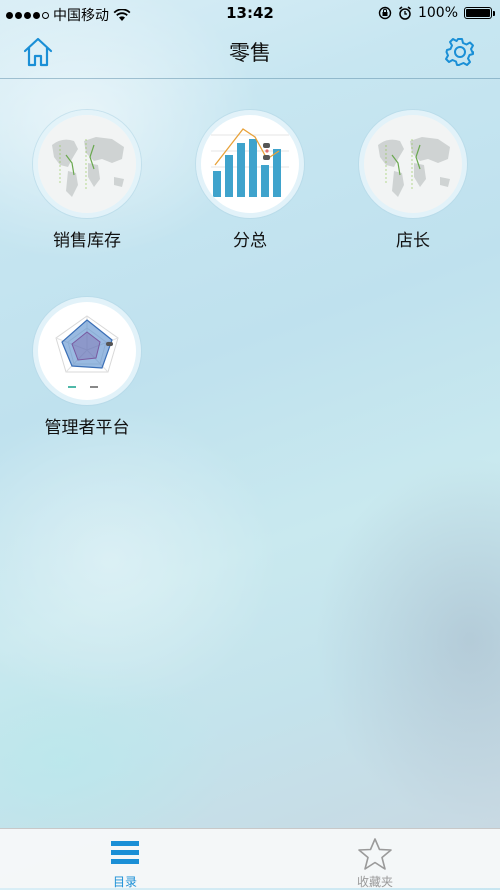 Image resolution: width=500 pixels, height=890 pixels. I want to click on page-title: 零售, so click(250, 53).